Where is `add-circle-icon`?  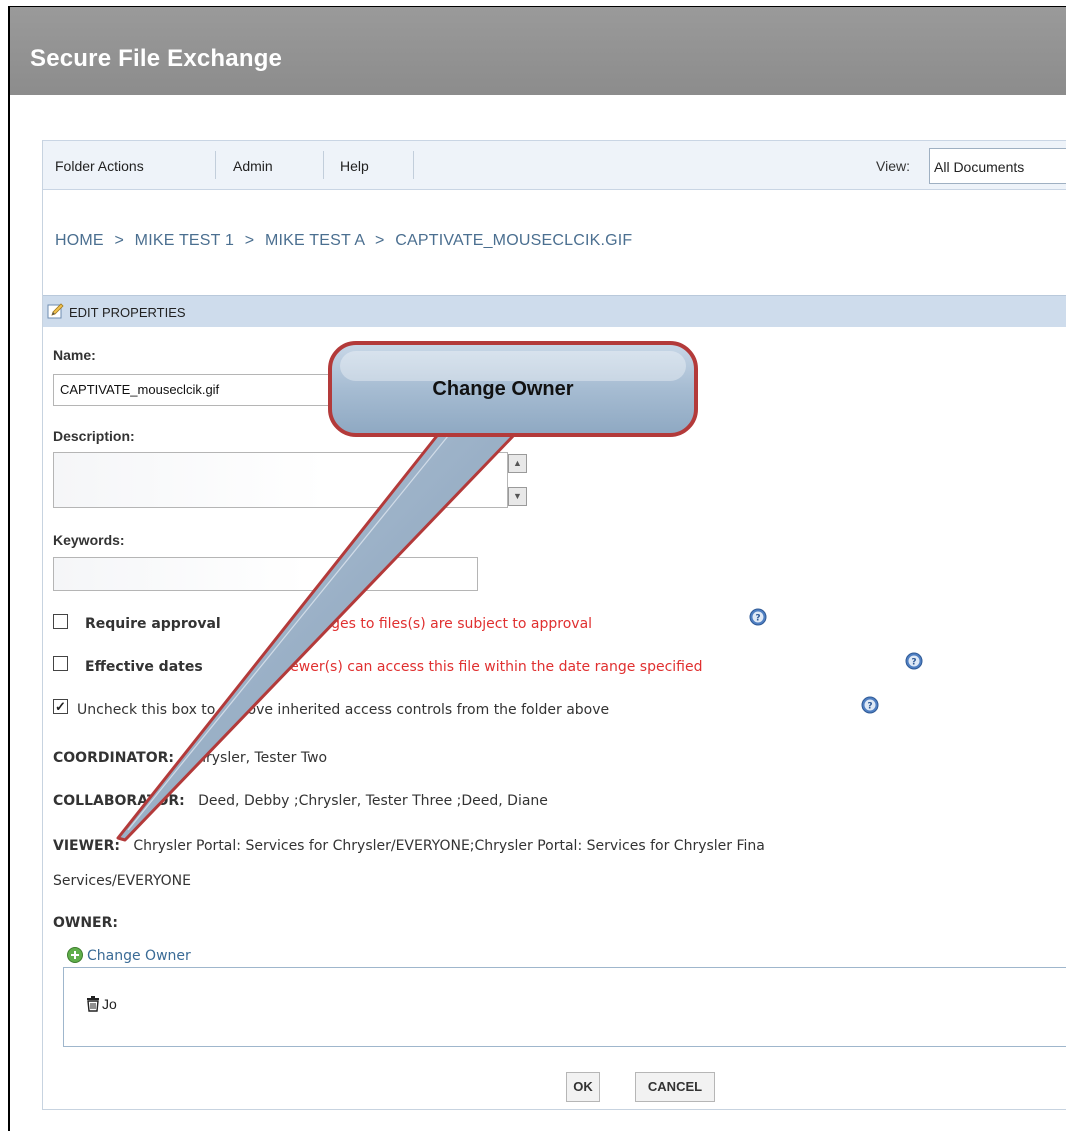 add-circle-icon is located at coordinates (75, 957).